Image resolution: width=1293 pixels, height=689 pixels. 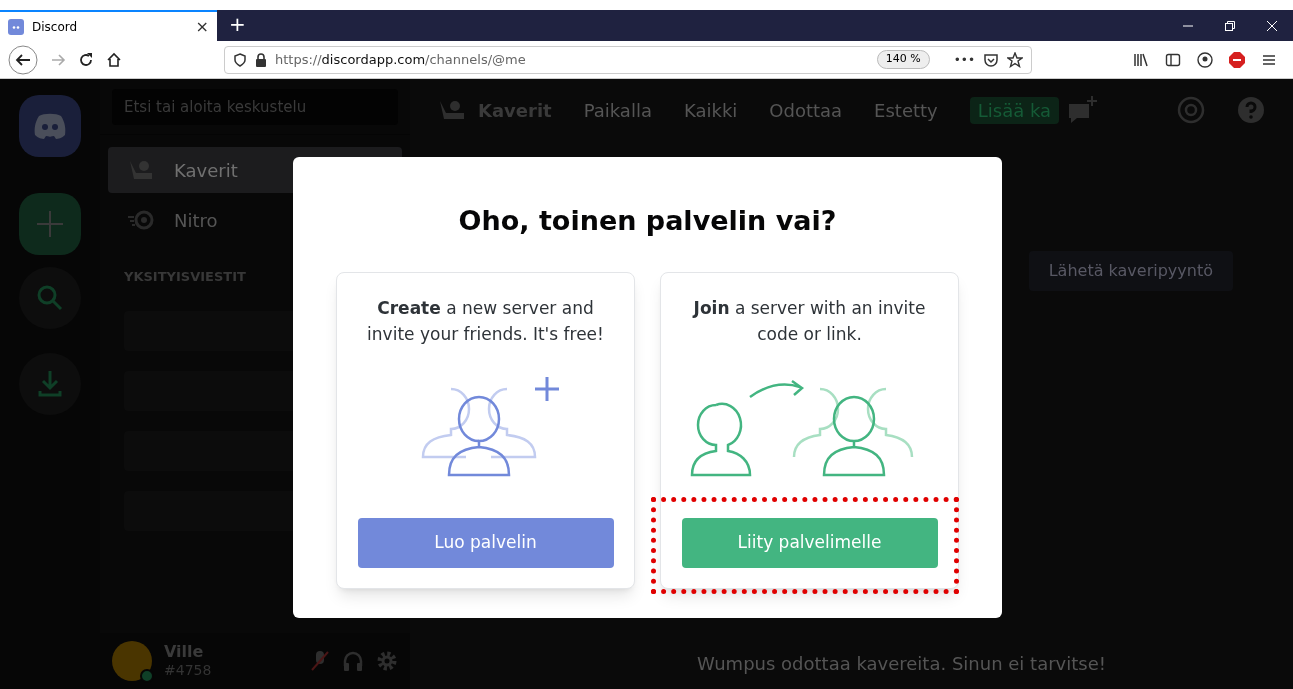 What do you see at coordinates (485, 542) in the screenshot?
I see `create-server-button: Luo palvelin` at bounding box center [485, 542].